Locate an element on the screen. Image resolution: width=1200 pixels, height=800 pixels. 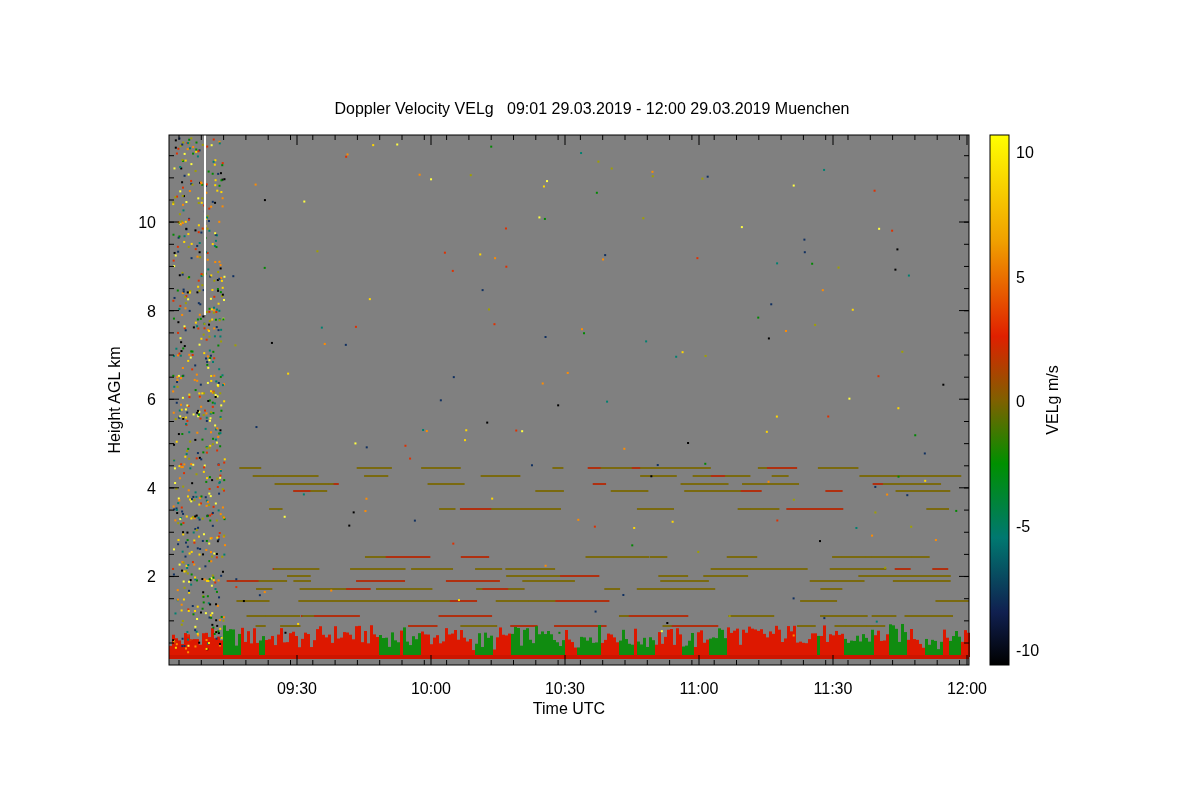
tick-label: 8 is located at coordinates (151, 311).